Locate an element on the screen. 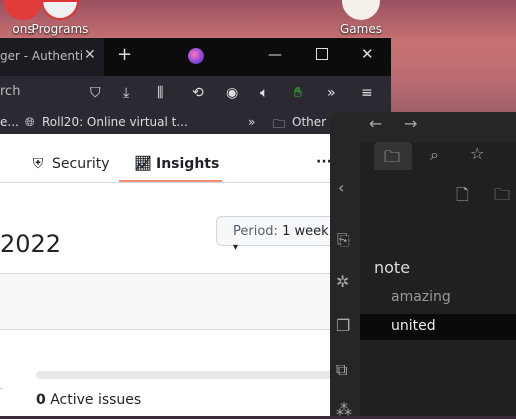 The width and height of the screenshot is (516, 419). back-arrow-icon: ← is located at coordinates (375, 123).